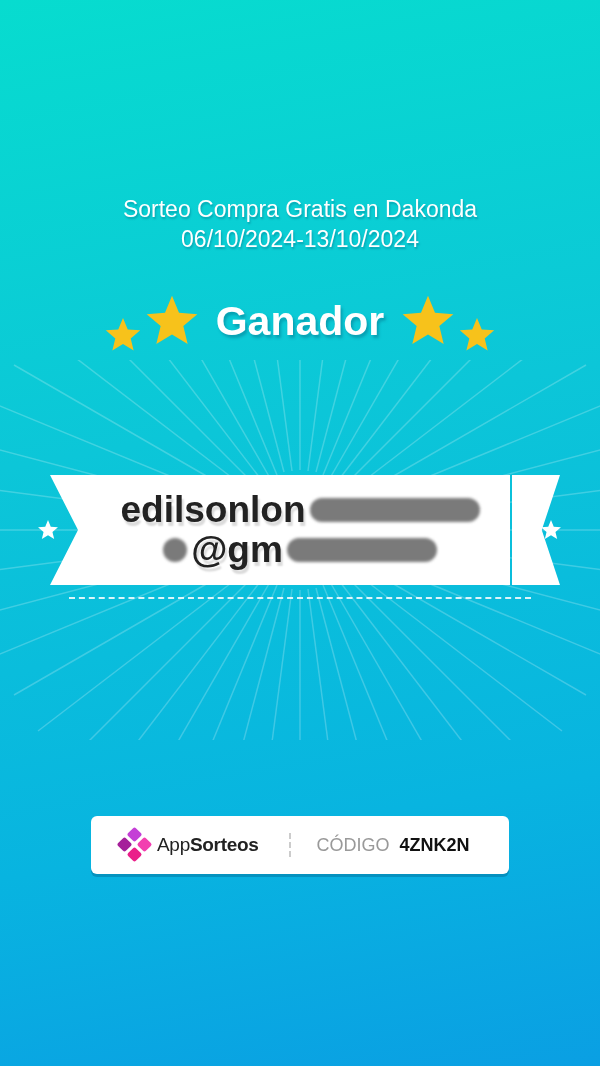  I want to click on raffle-title: Sorteo Compra Gratis en Dakonda, so click(300, 209).